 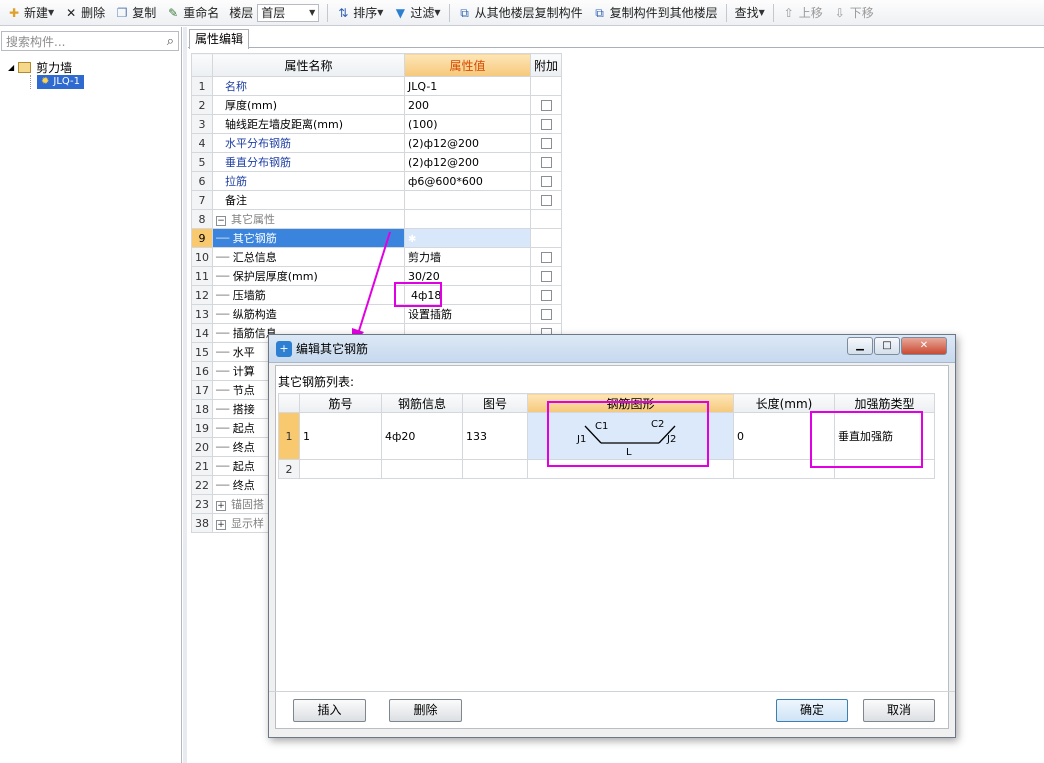 I want to click on splitter, so click(x=185, y=395).